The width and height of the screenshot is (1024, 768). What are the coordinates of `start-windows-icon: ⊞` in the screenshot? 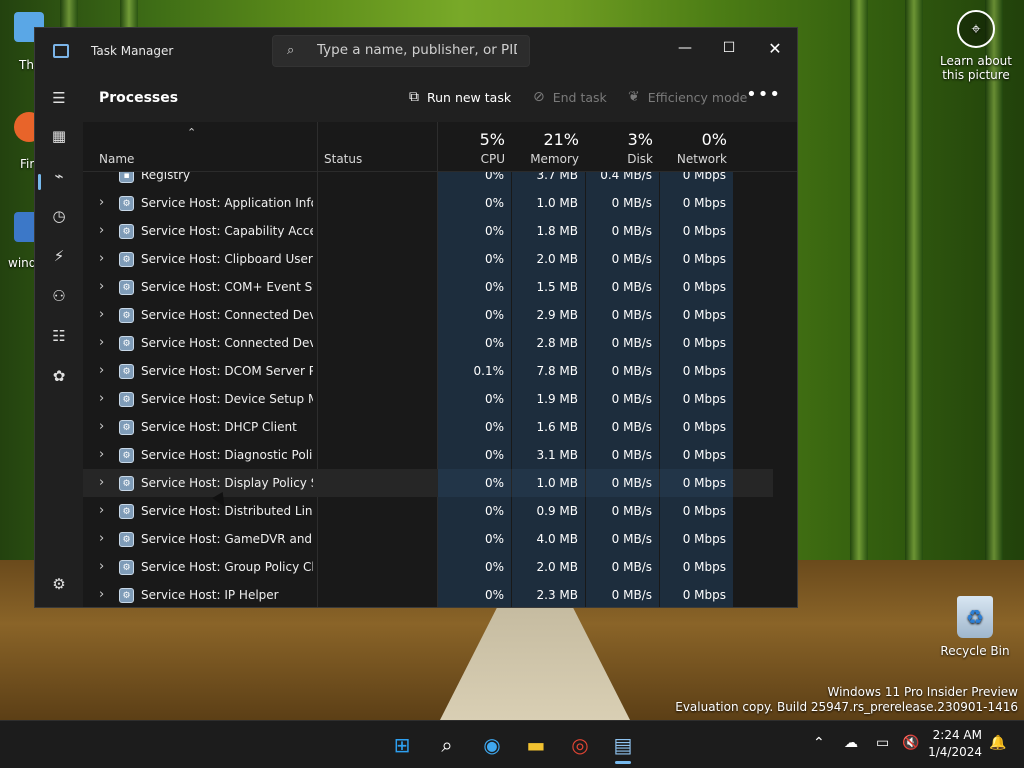 It's located at (402, 745).